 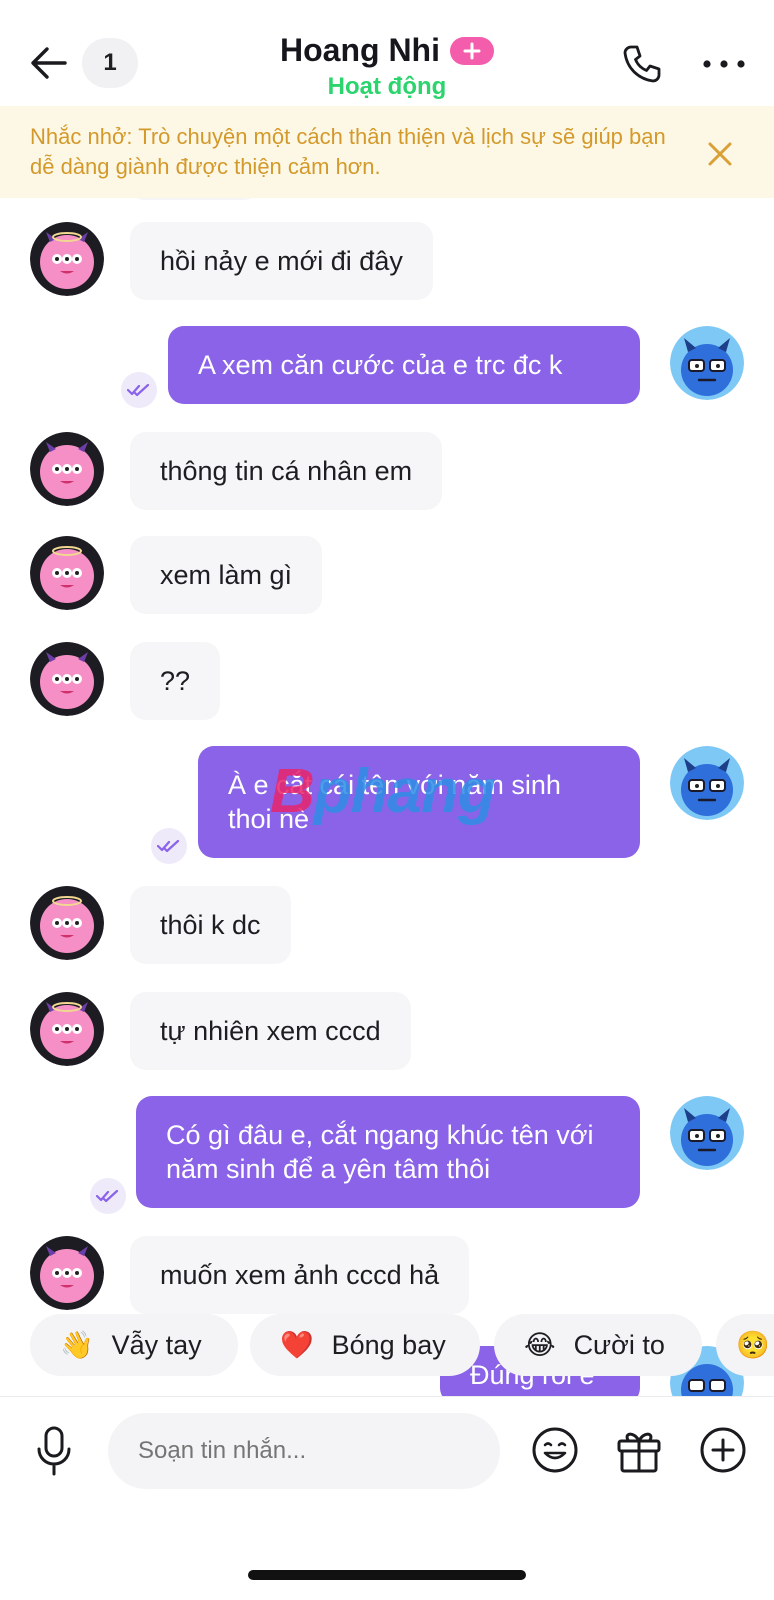 I want to click on incoming-message: tự nhiên xem cccd, so click(x=270, y=1031).